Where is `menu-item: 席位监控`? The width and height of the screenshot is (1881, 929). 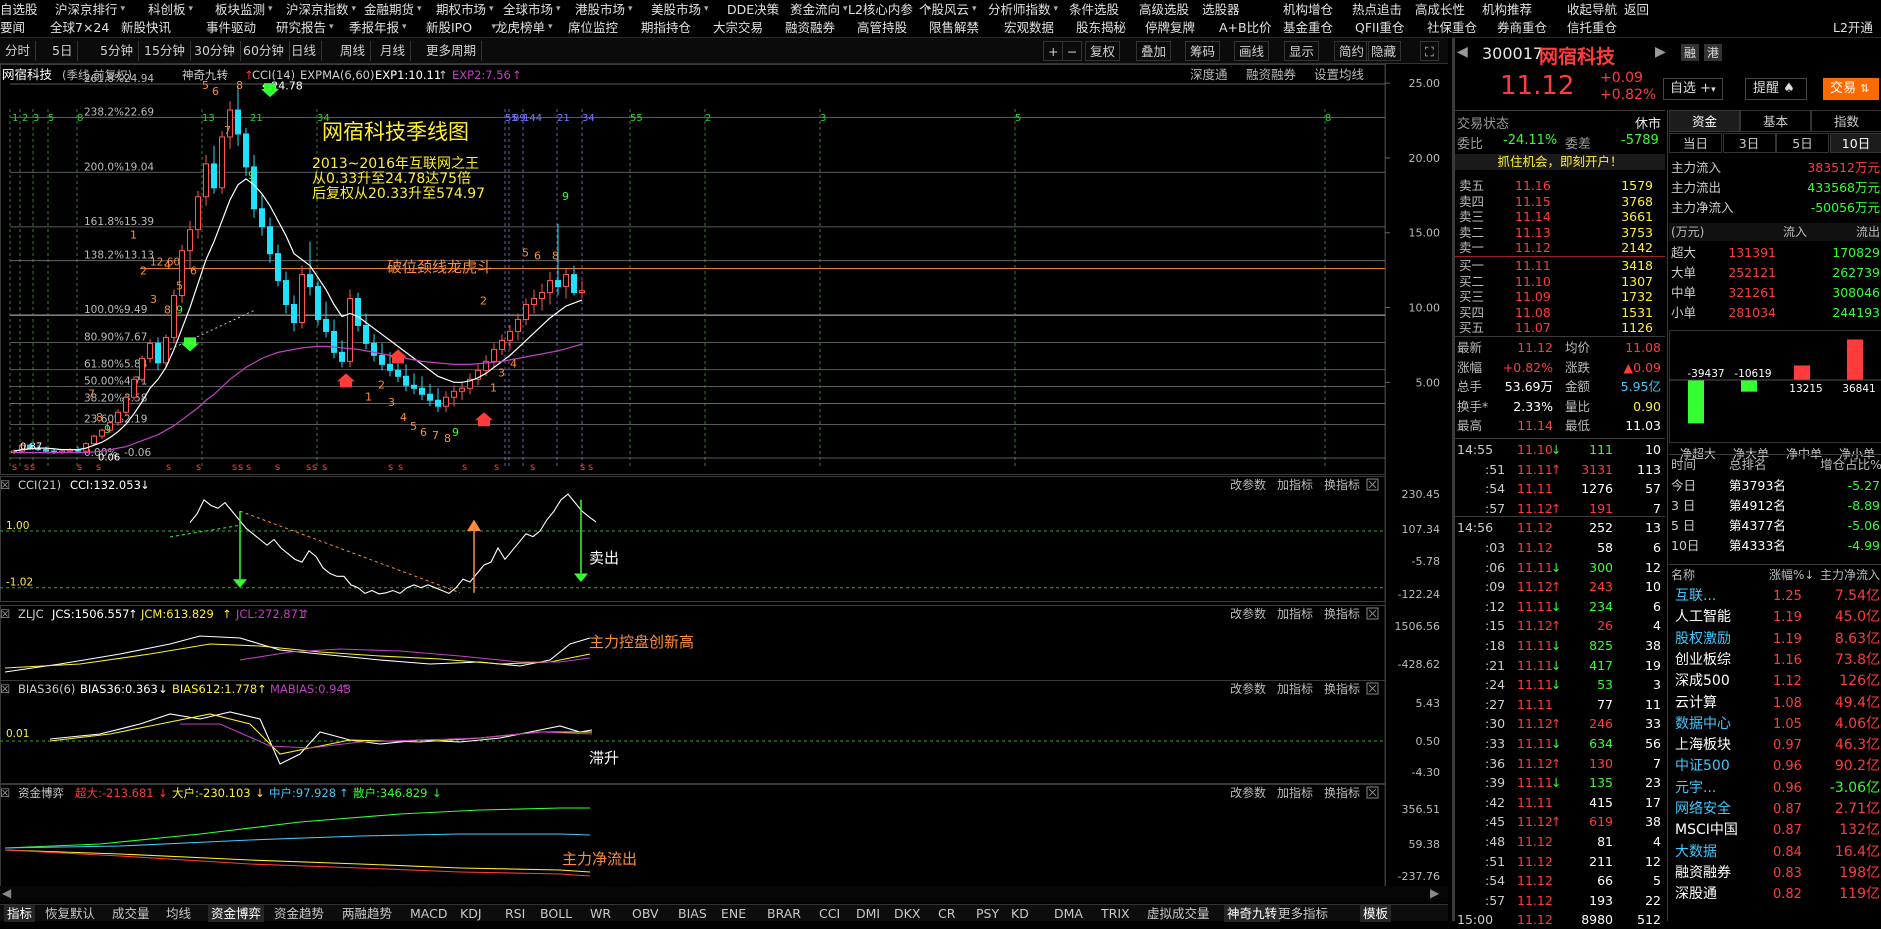
menu-item: 席位监控 is located at coordinates (593, 27).